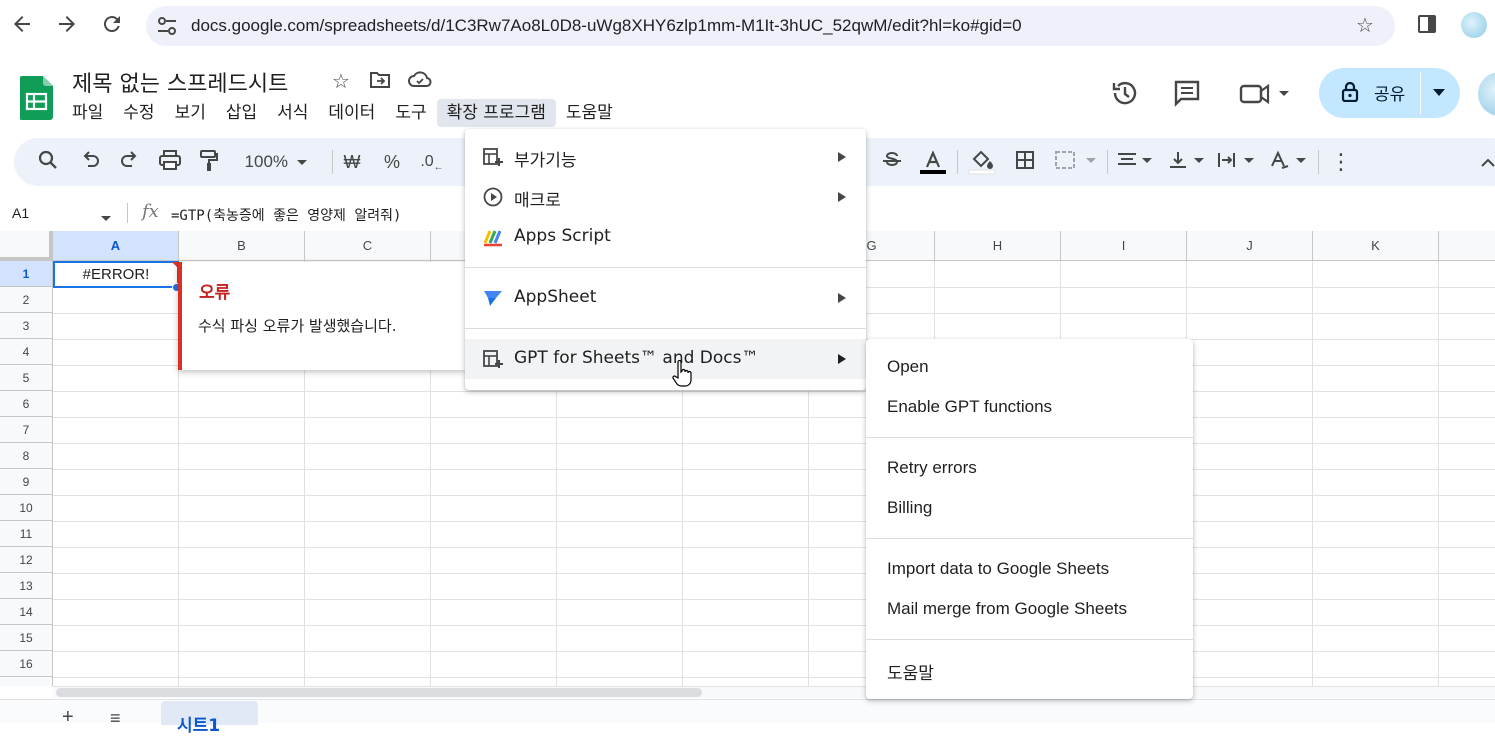  What do you see at coordinates (106, 219) in the screenshot?
I see `chevron-down-icon` at bounding box center [106, 219].